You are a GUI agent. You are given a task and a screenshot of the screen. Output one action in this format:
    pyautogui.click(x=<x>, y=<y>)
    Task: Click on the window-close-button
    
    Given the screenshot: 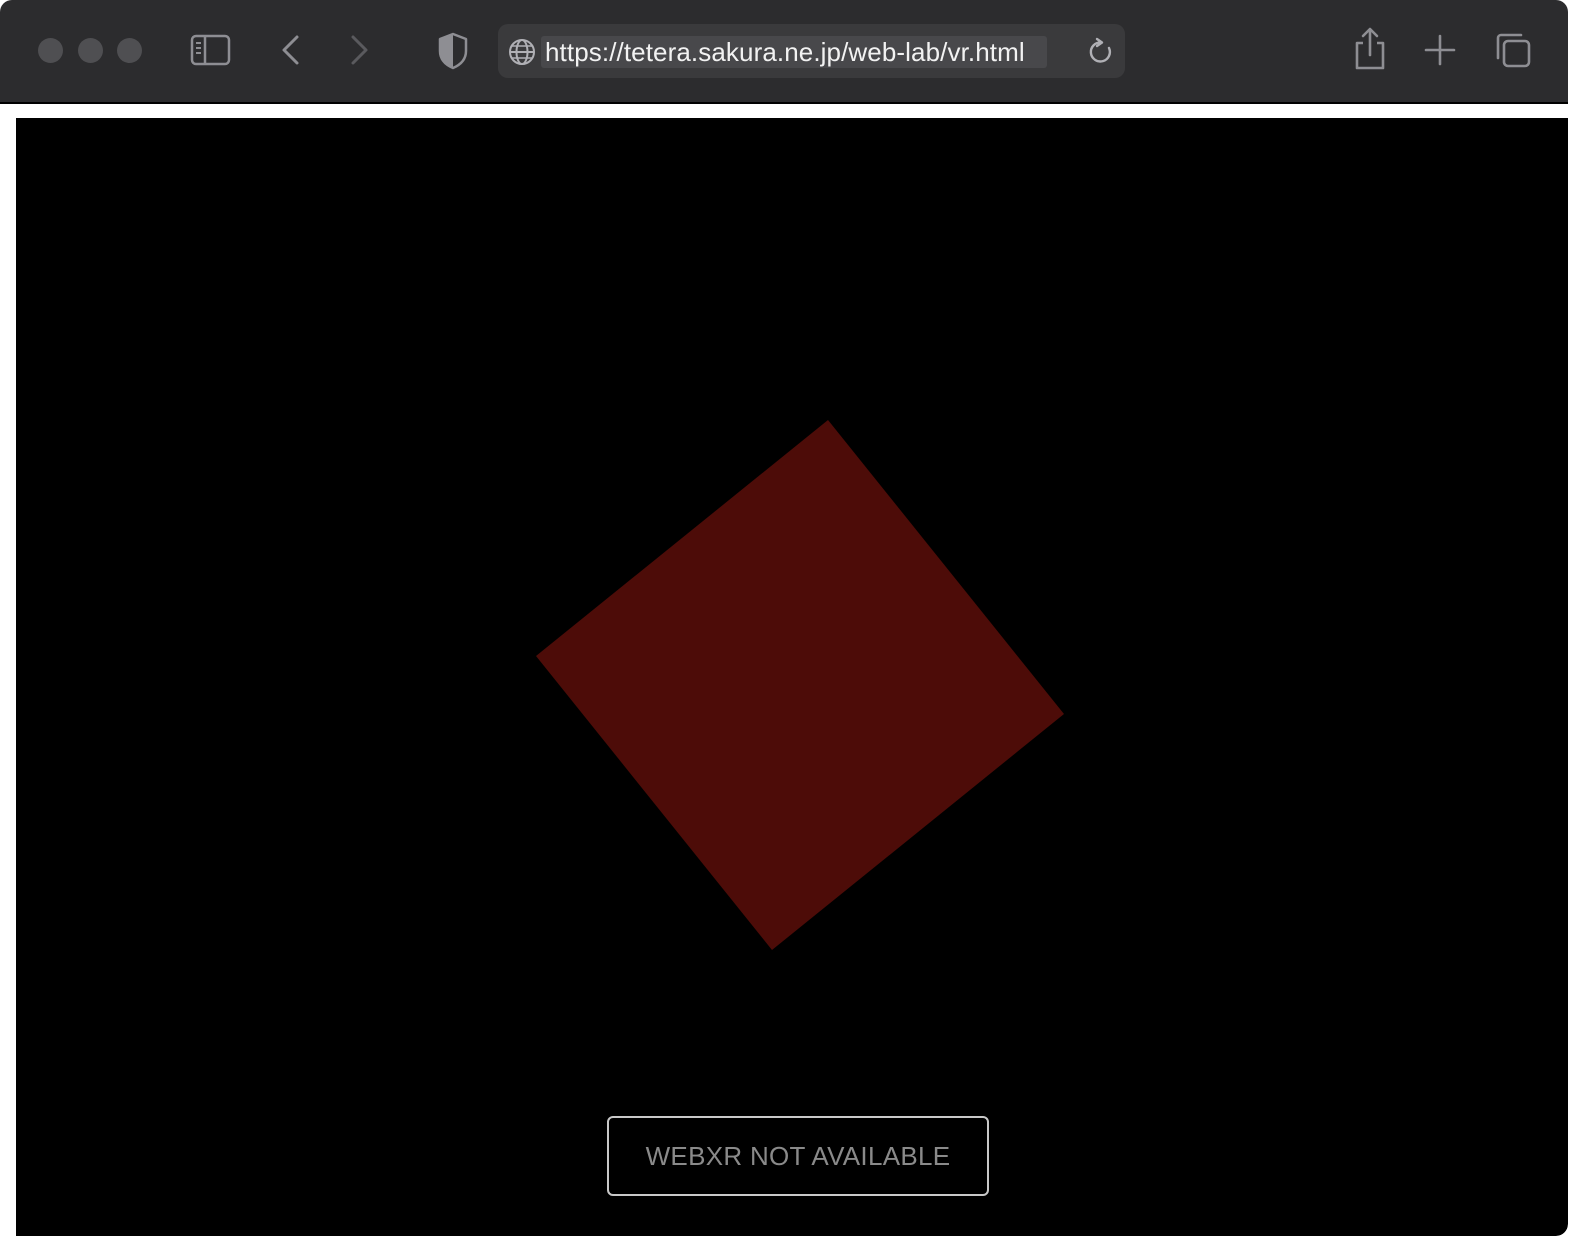 What is the action you would take?
    pyautogui.click(x=50, y=50)
    